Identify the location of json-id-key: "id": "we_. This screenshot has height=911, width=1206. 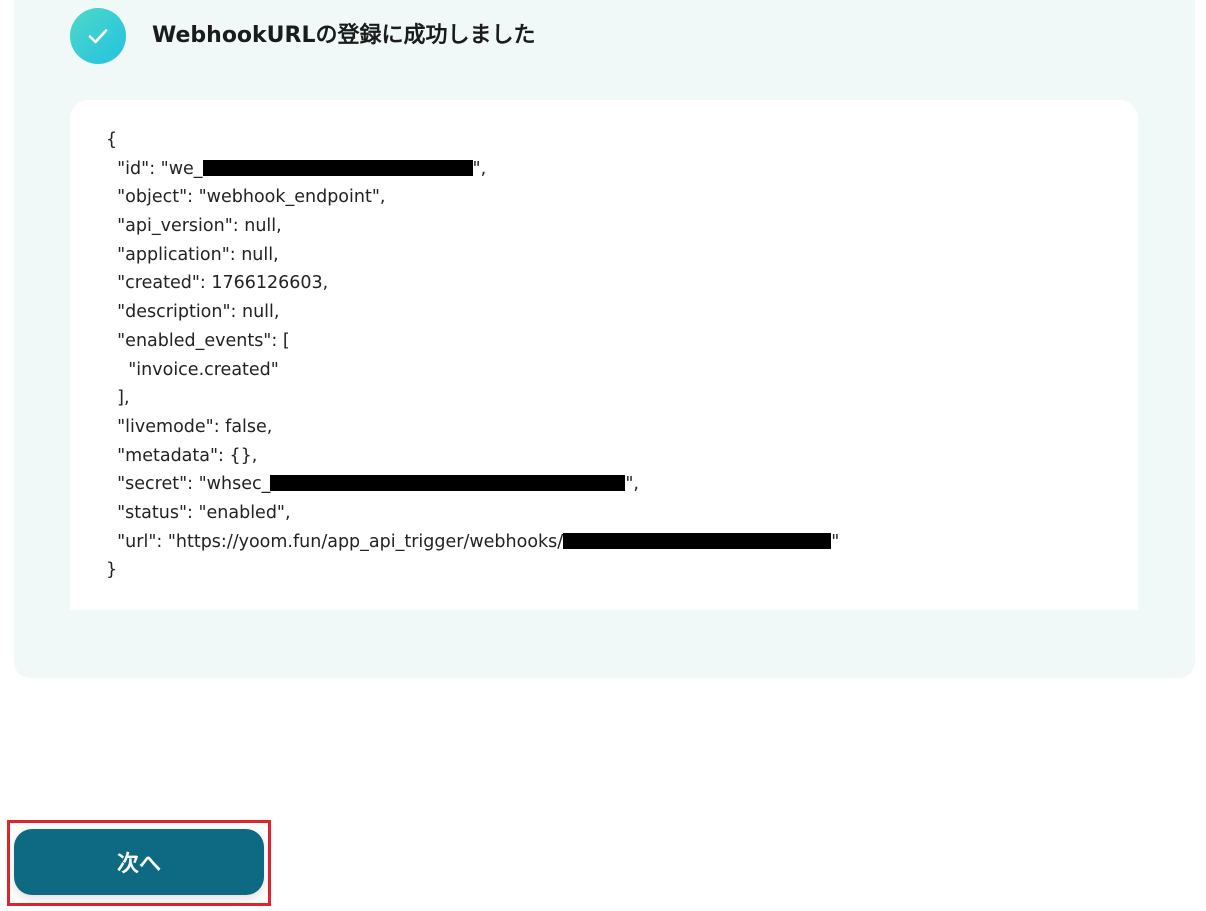
(154, 168).